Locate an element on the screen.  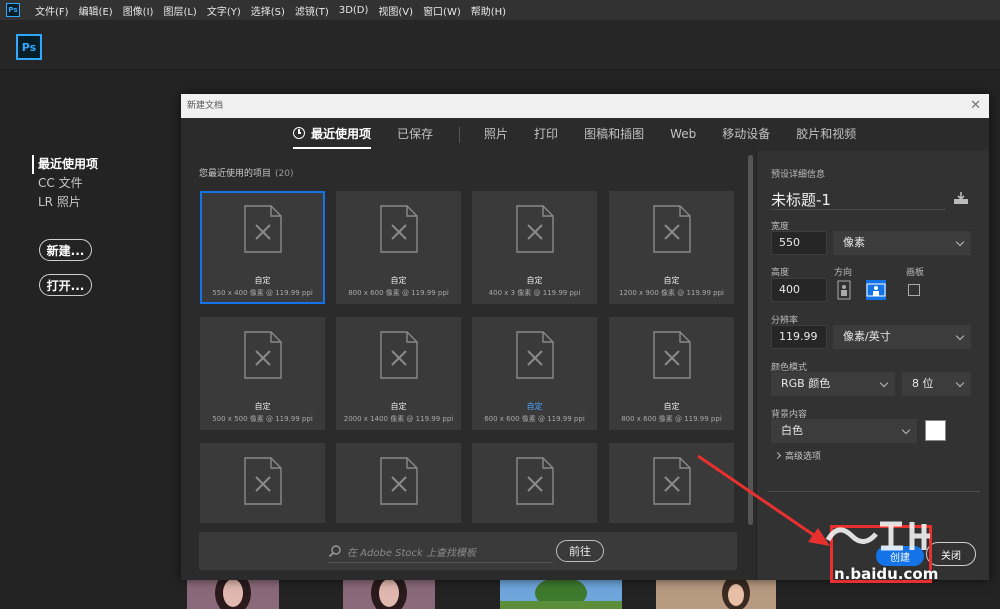
preset-card: 自定 500 x 500 像素 @ 119.99 ppi is located at coordinates (262, 373).